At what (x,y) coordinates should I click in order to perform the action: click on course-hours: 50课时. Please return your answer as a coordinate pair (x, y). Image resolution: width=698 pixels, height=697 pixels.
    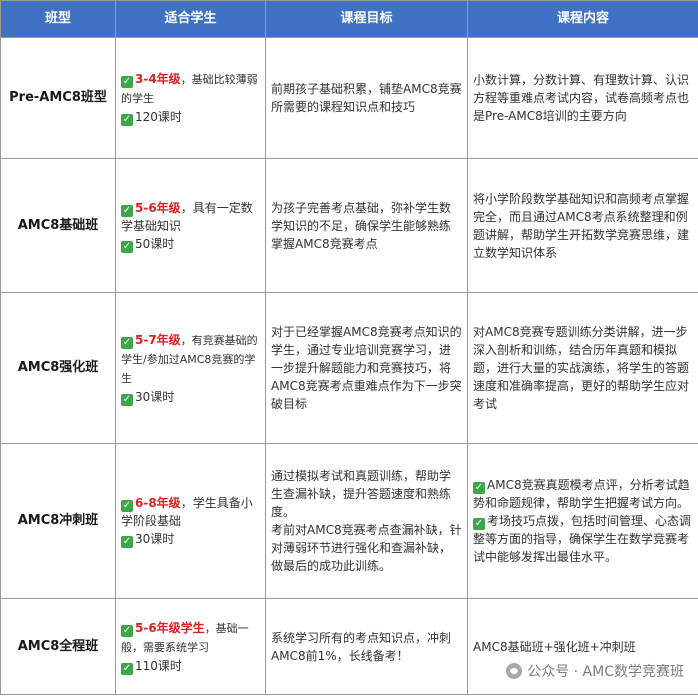
    Looking at the image, I should click on (155, 243).